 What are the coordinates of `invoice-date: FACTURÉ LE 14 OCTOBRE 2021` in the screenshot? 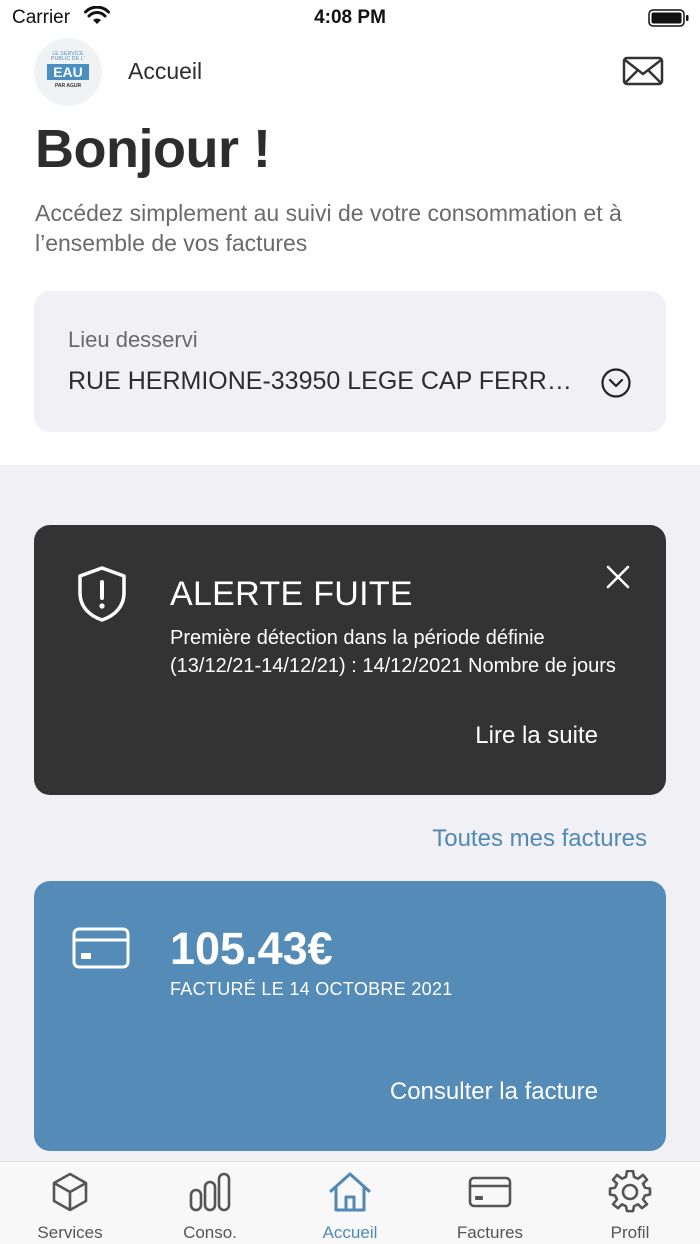 It's located at (311, 989).